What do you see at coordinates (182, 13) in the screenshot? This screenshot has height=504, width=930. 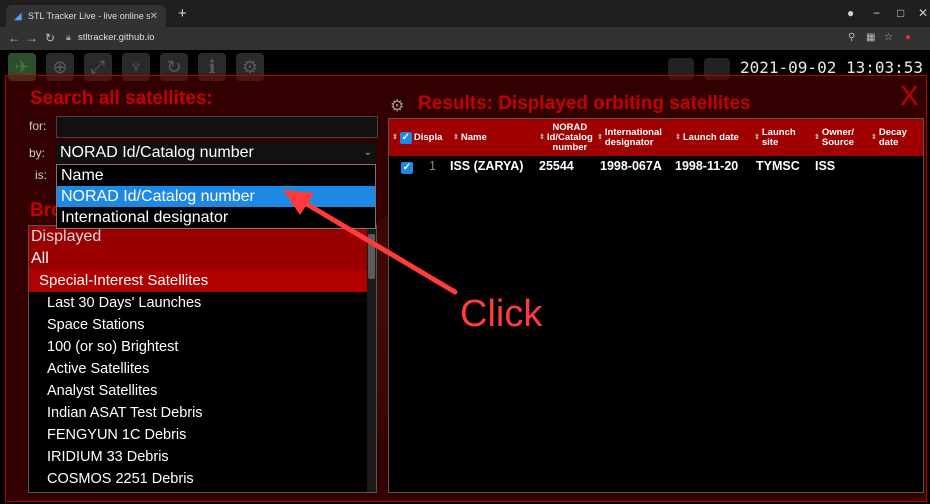 I see `new-tab-button: +` at bounding box center [182, 13].